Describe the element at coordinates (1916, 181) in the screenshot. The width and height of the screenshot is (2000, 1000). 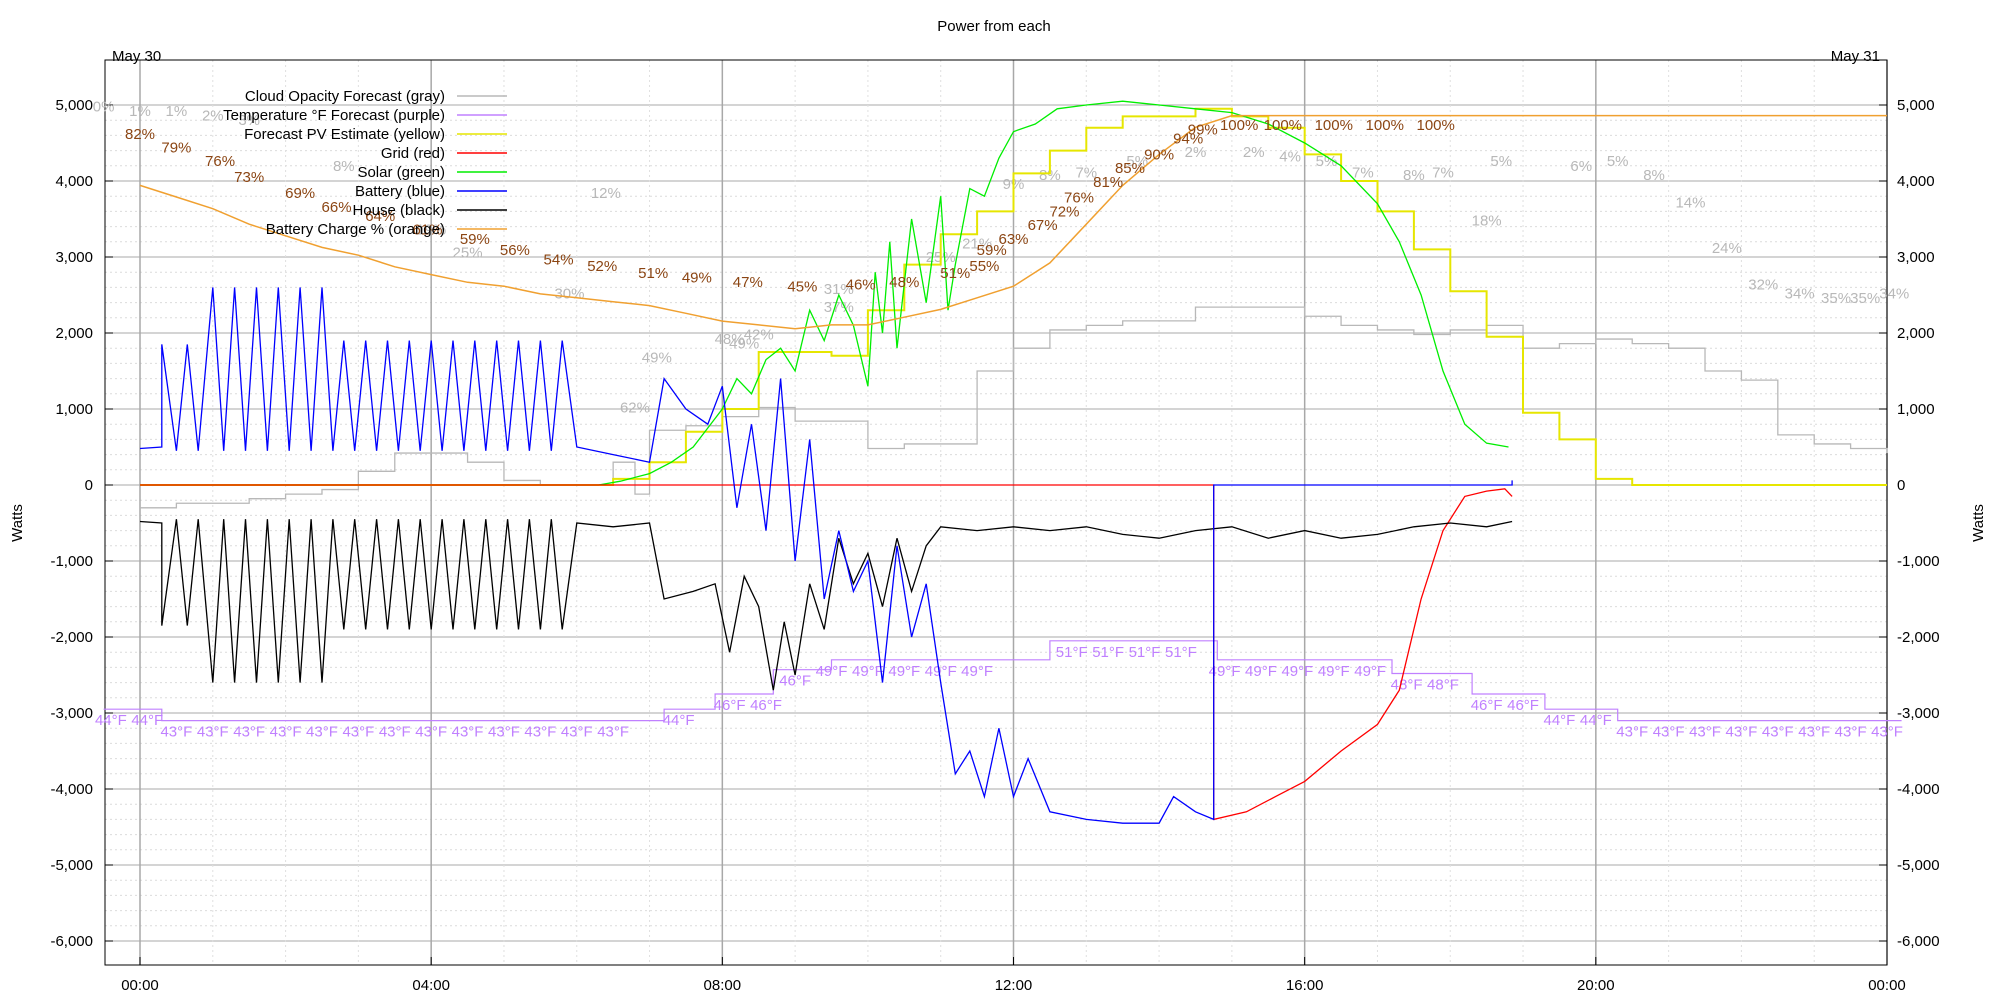
I see `y-tick-label-right: 4,000` at that location.